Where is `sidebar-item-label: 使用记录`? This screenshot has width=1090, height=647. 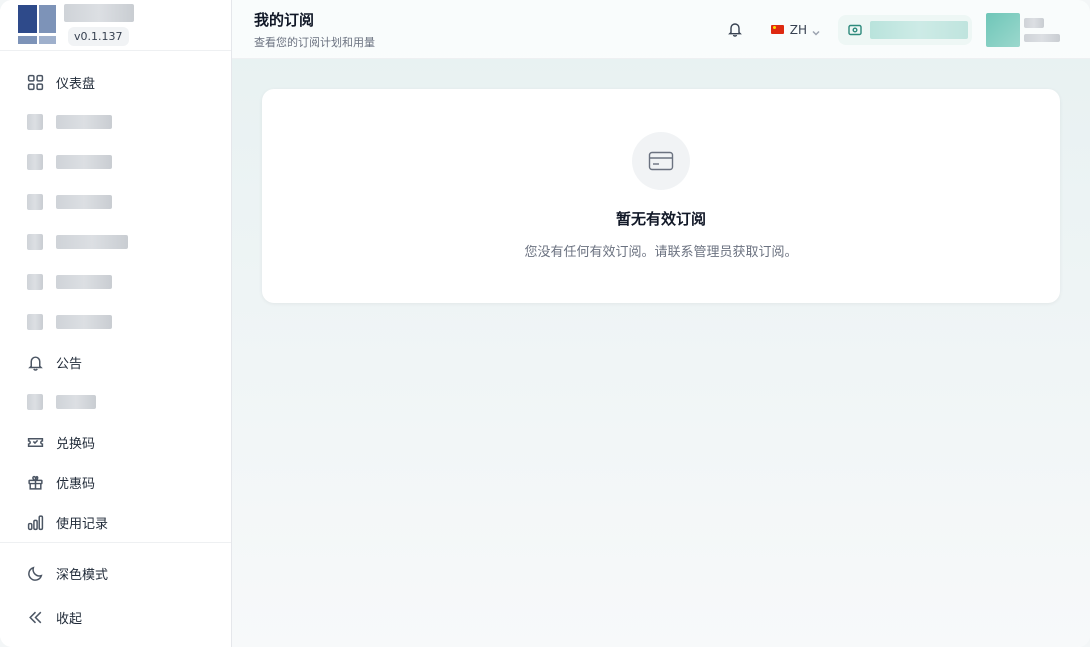
sidebar-item-label: 使用记录 is located at coordinates (82, 524).